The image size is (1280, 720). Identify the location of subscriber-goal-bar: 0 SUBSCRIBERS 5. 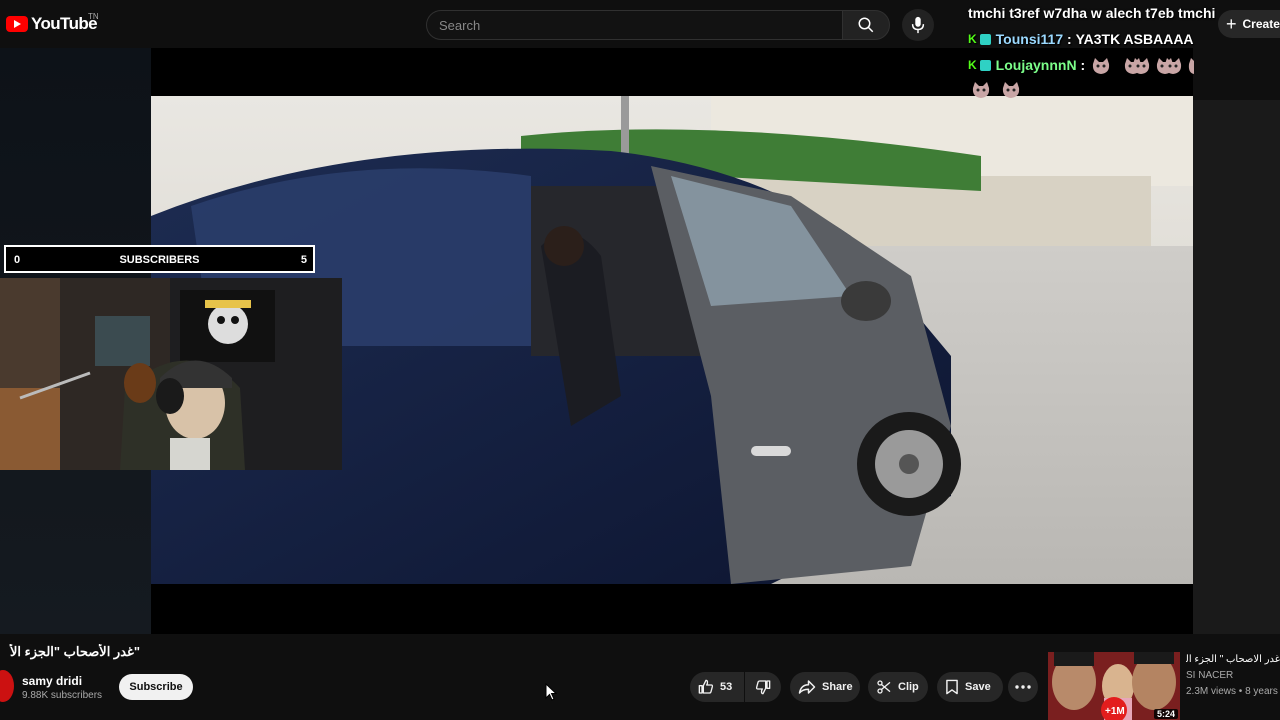
(159, 259).